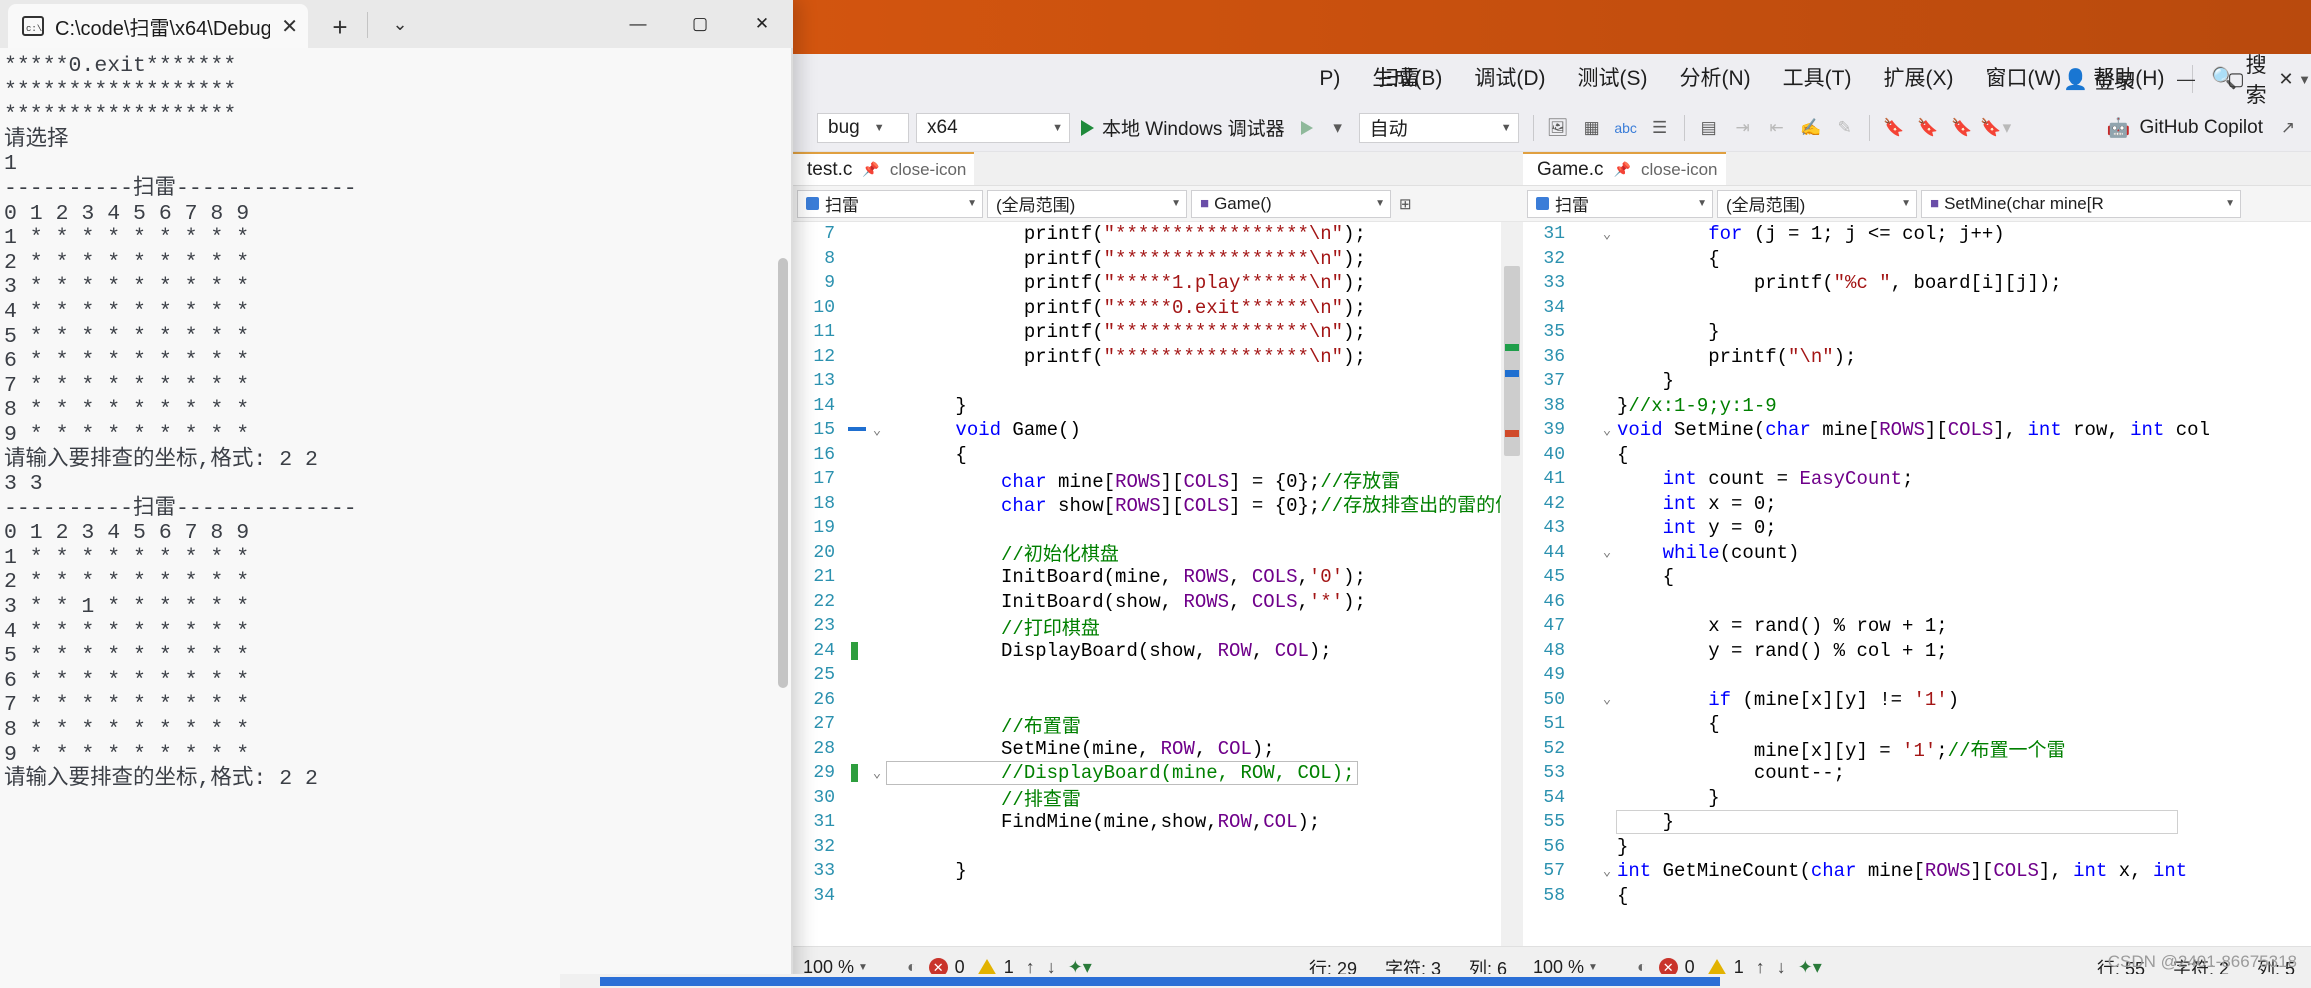 Image resolution: width=2311 pixels, height=988 pixels. What do you see at coordinates (1509, 79) in the screenshot?
I see `menu-item-debug: 调试(D)` at bounding box center [1509, 79].